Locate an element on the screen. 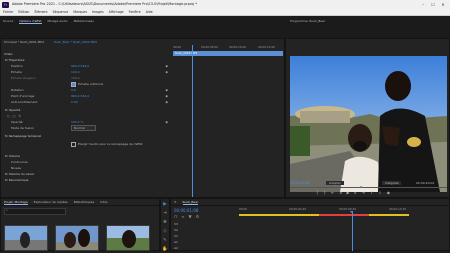 The height and width of the screenshot is (253, 450). ellipse-mask-icon: ○ is located at coordinates (8, 116).